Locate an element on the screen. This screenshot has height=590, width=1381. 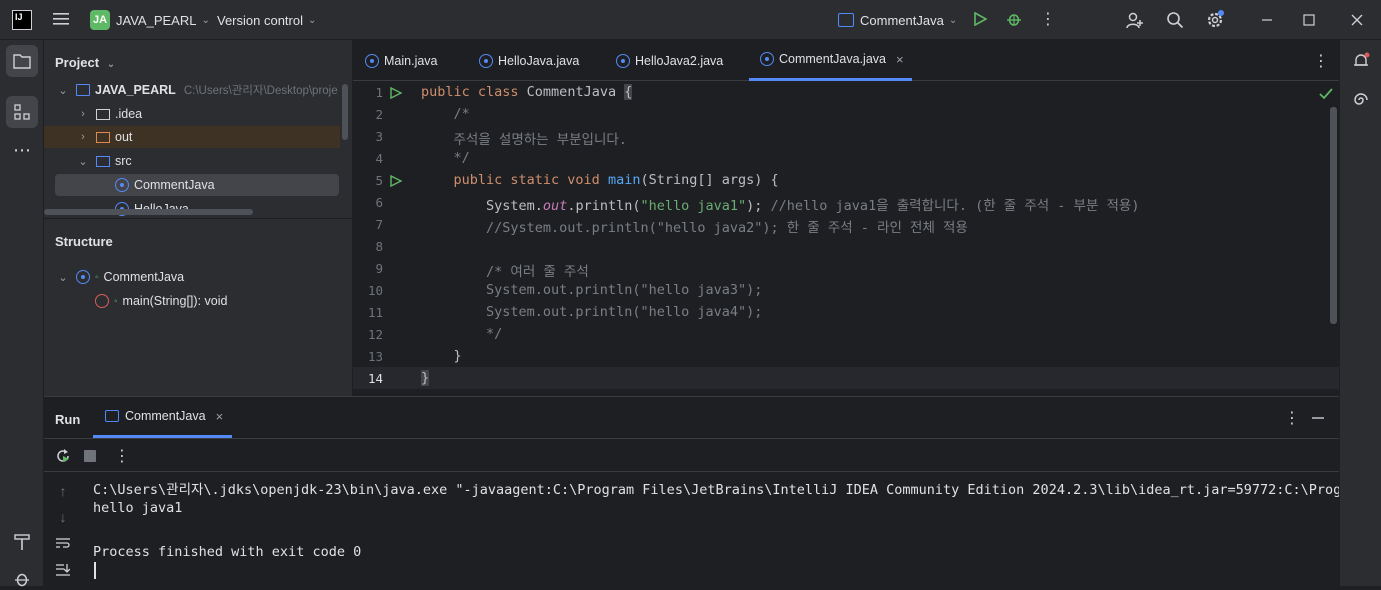
tab-main-java: Main.java is located at coordinates (401, 60).